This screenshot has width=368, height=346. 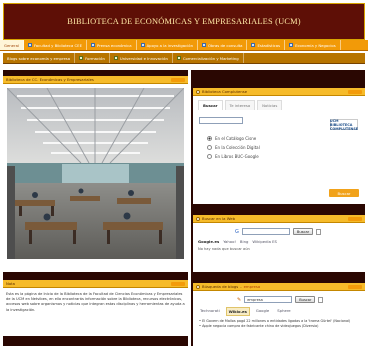 I want to click on panel-title: Nota, so click(x=10, y=283).